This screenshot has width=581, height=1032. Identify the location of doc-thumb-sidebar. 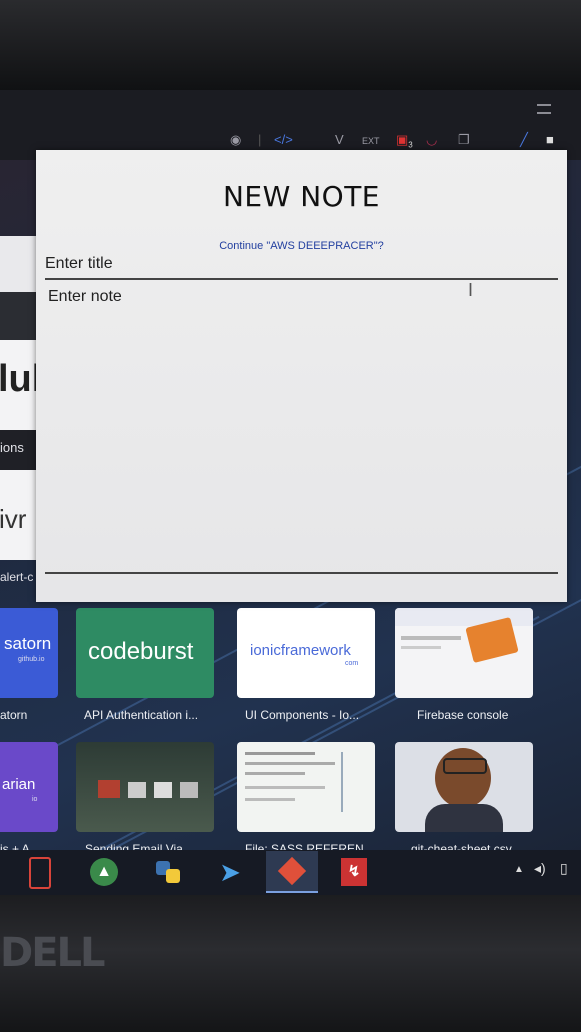
(355, 782).